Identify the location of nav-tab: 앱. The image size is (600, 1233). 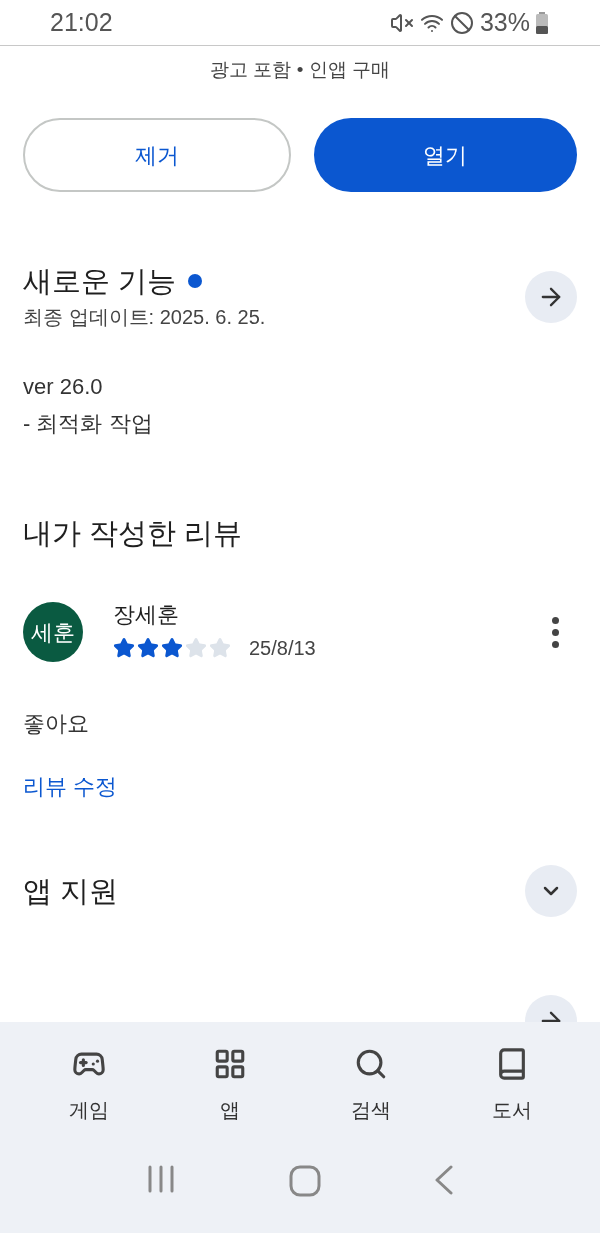
(229, 1086).